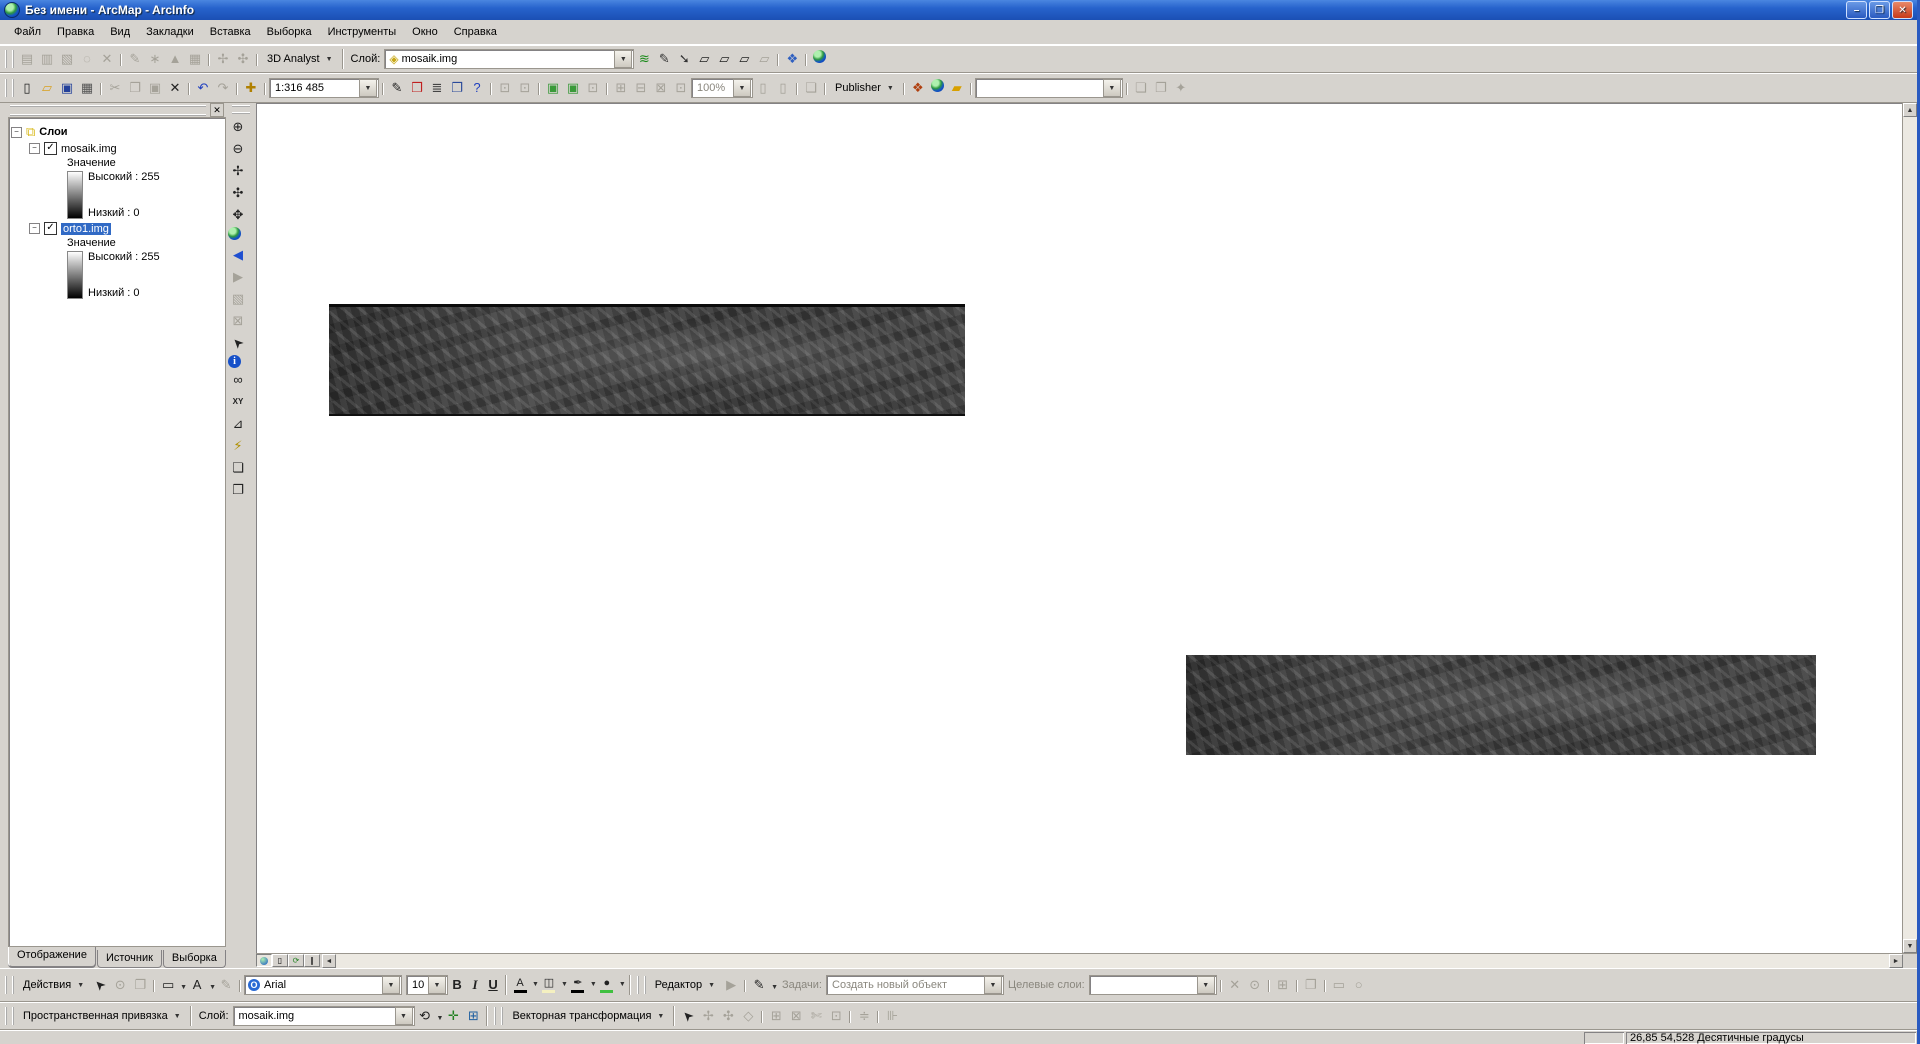 This screenshot has width=1920, height=1044. Describe the element at coordinates (312, 960) in the screenshot. I see `pause-drawing-button: ∥` at that location.